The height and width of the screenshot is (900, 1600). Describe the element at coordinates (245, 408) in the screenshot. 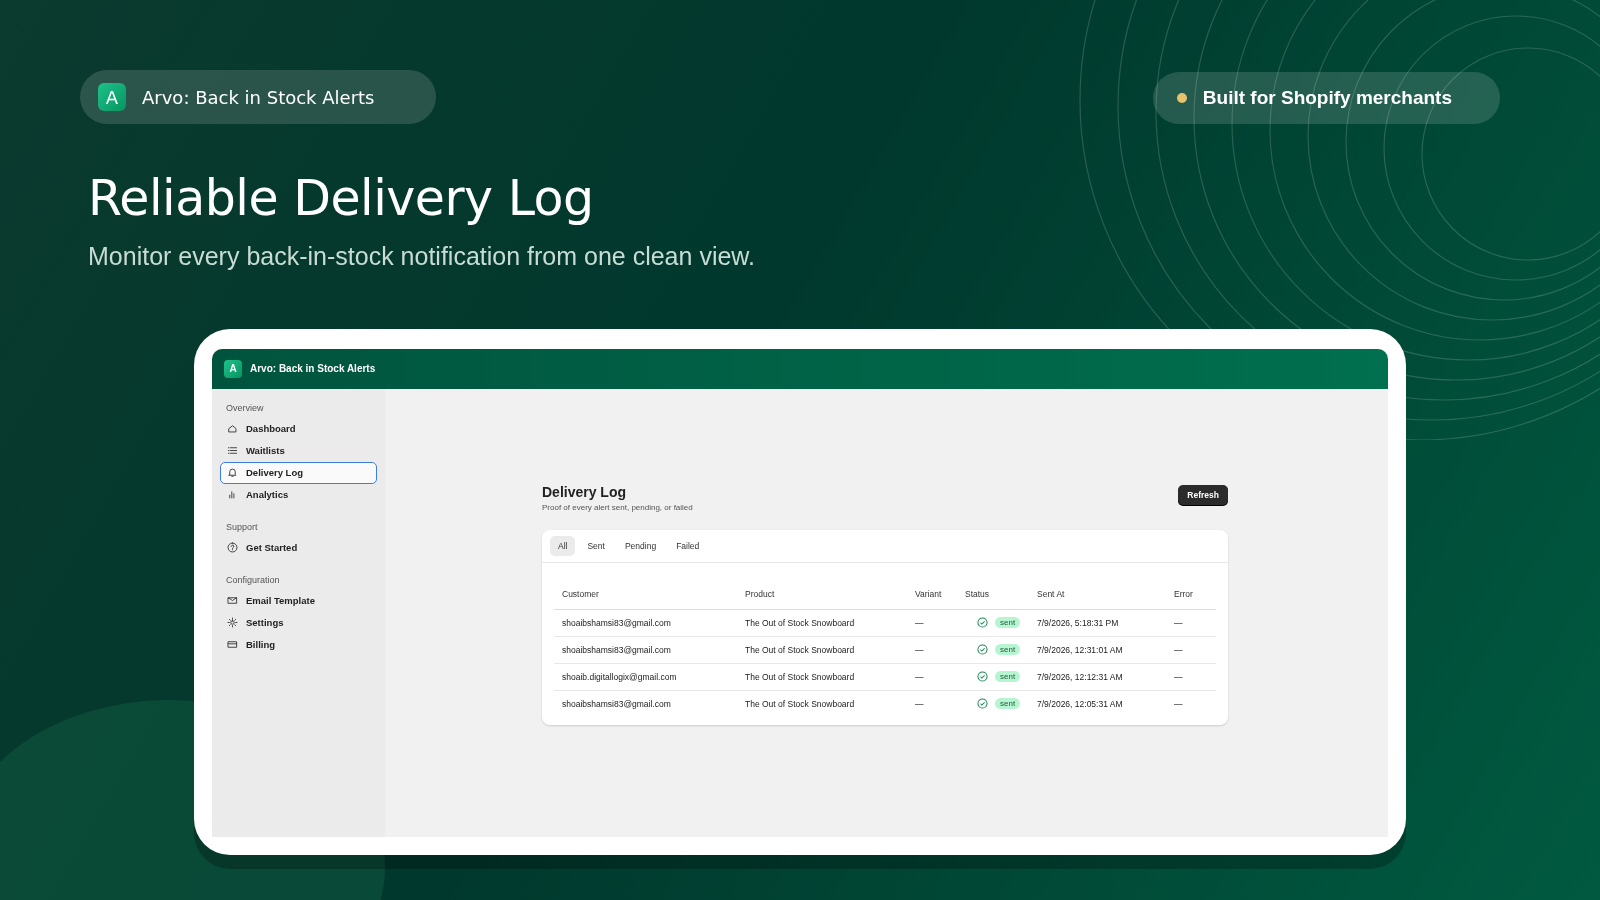

I see `sidebar-section-label: Overview` at that location.